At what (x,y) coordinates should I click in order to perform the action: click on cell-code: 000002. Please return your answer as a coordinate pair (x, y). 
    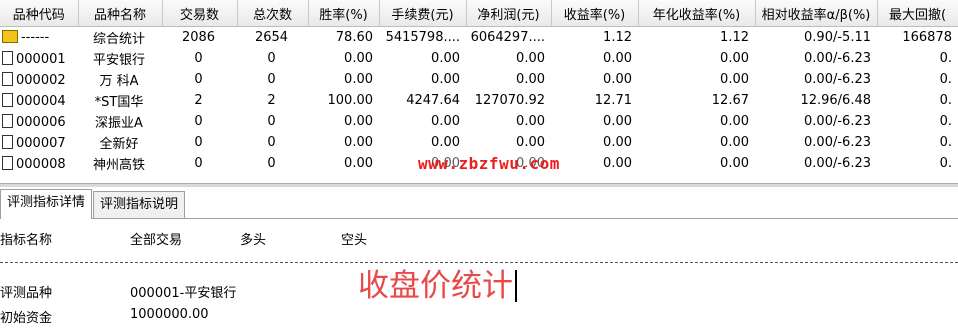
    Looking at the image, I should click on (39, 79).